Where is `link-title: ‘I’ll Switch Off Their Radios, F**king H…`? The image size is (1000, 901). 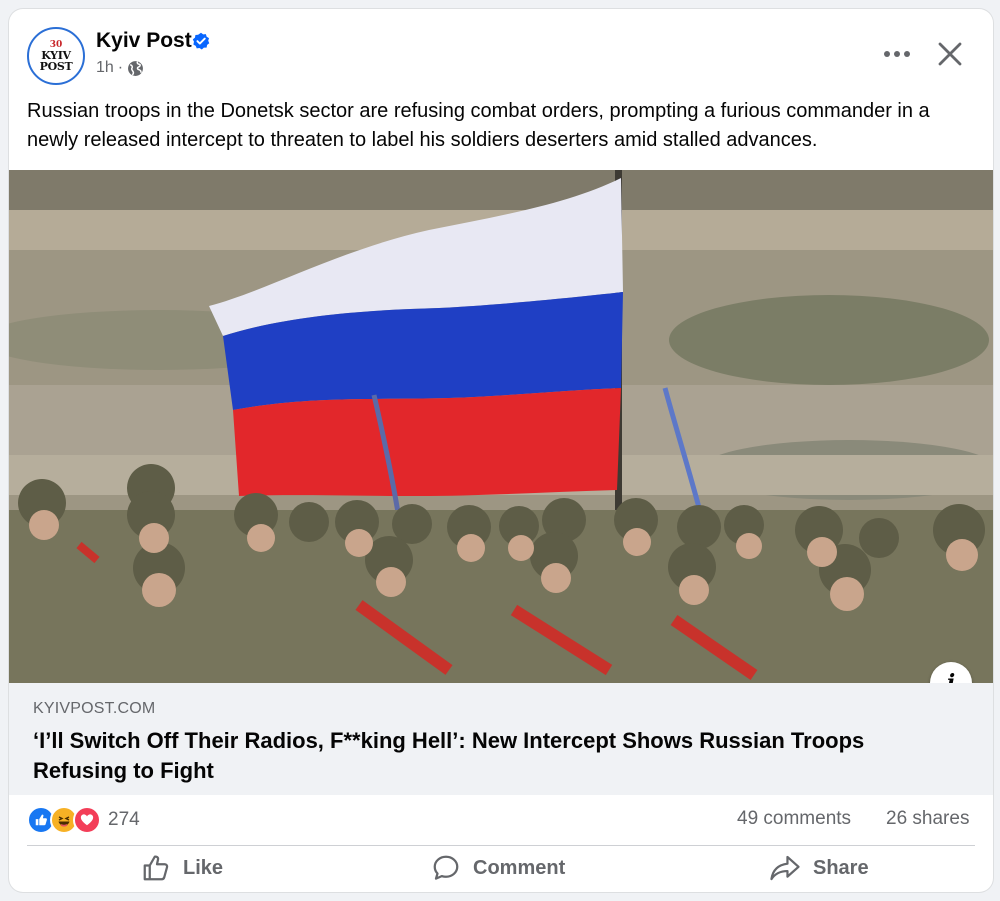
link-title: ‘I’ll Switch Off Their Radios, F**king H… is located at coordinates (449, 755).